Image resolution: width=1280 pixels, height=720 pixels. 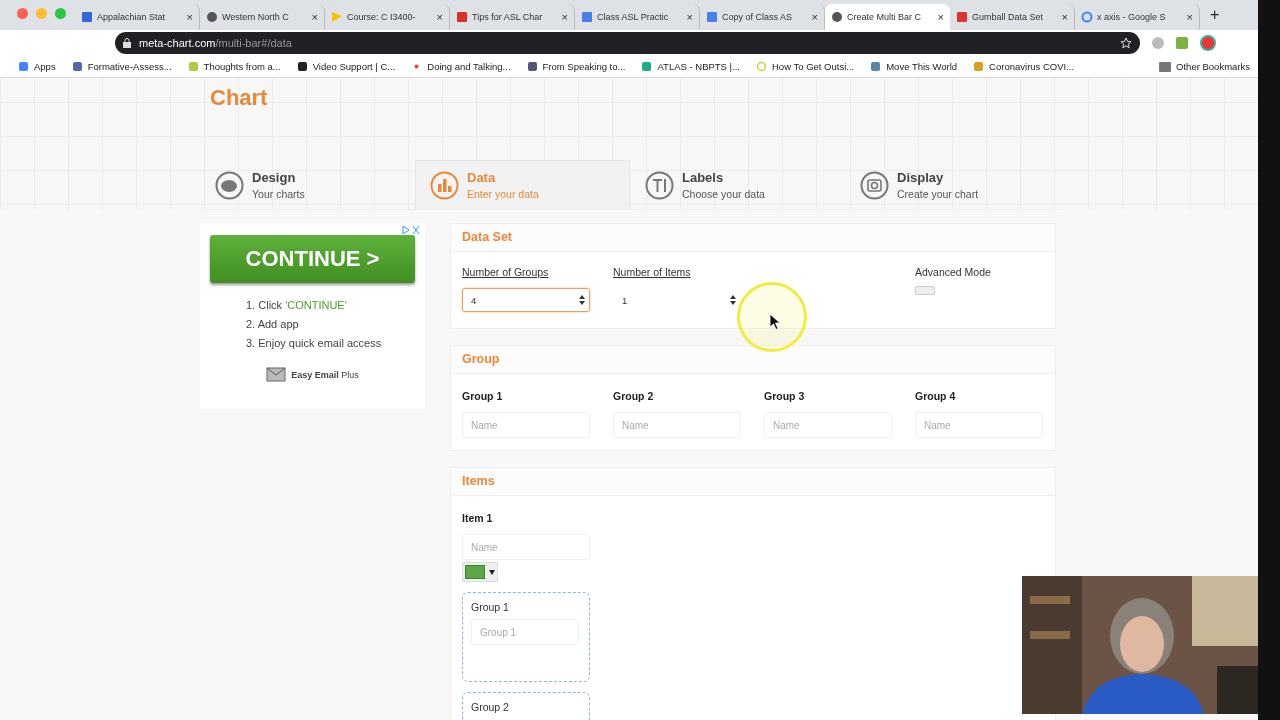 I want to click on color-picker, so click(x=480, y=572).